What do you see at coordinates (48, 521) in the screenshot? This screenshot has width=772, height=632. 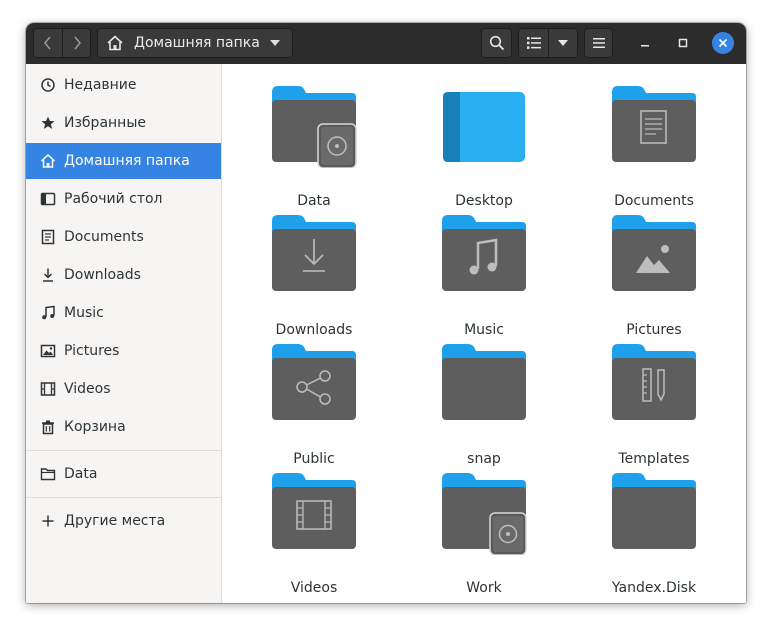 I see `plus-icon` at bounding box center [48, 521].